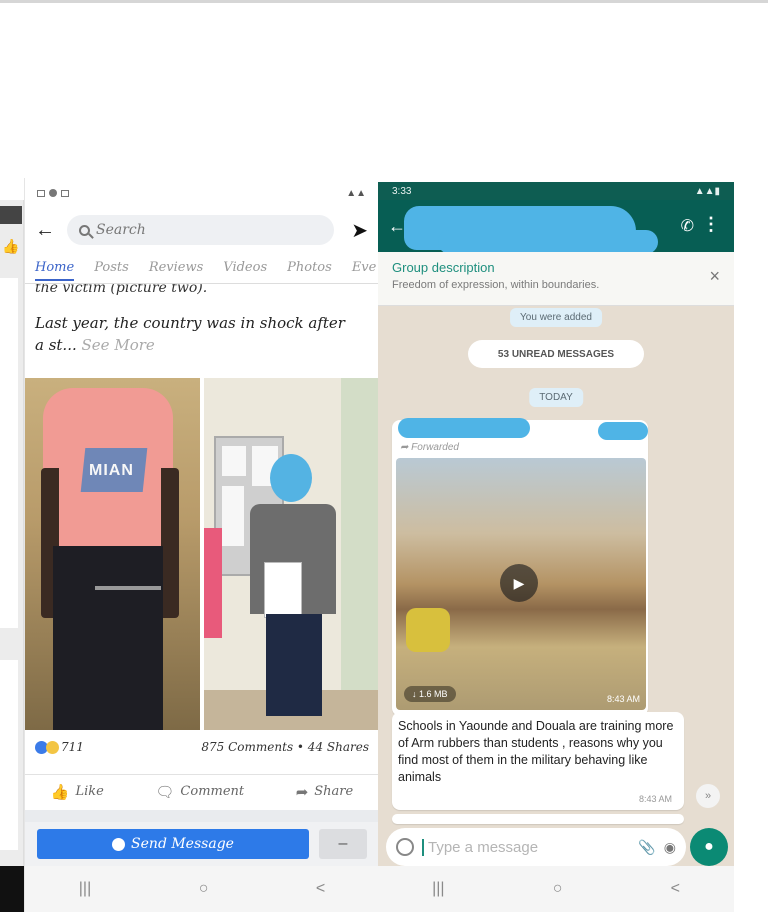 Image resolution: width=768 pixels, height=917 pixels. I want to click on reactions-row: 711 875 Comments • 44 Shares, so click(202, 747).